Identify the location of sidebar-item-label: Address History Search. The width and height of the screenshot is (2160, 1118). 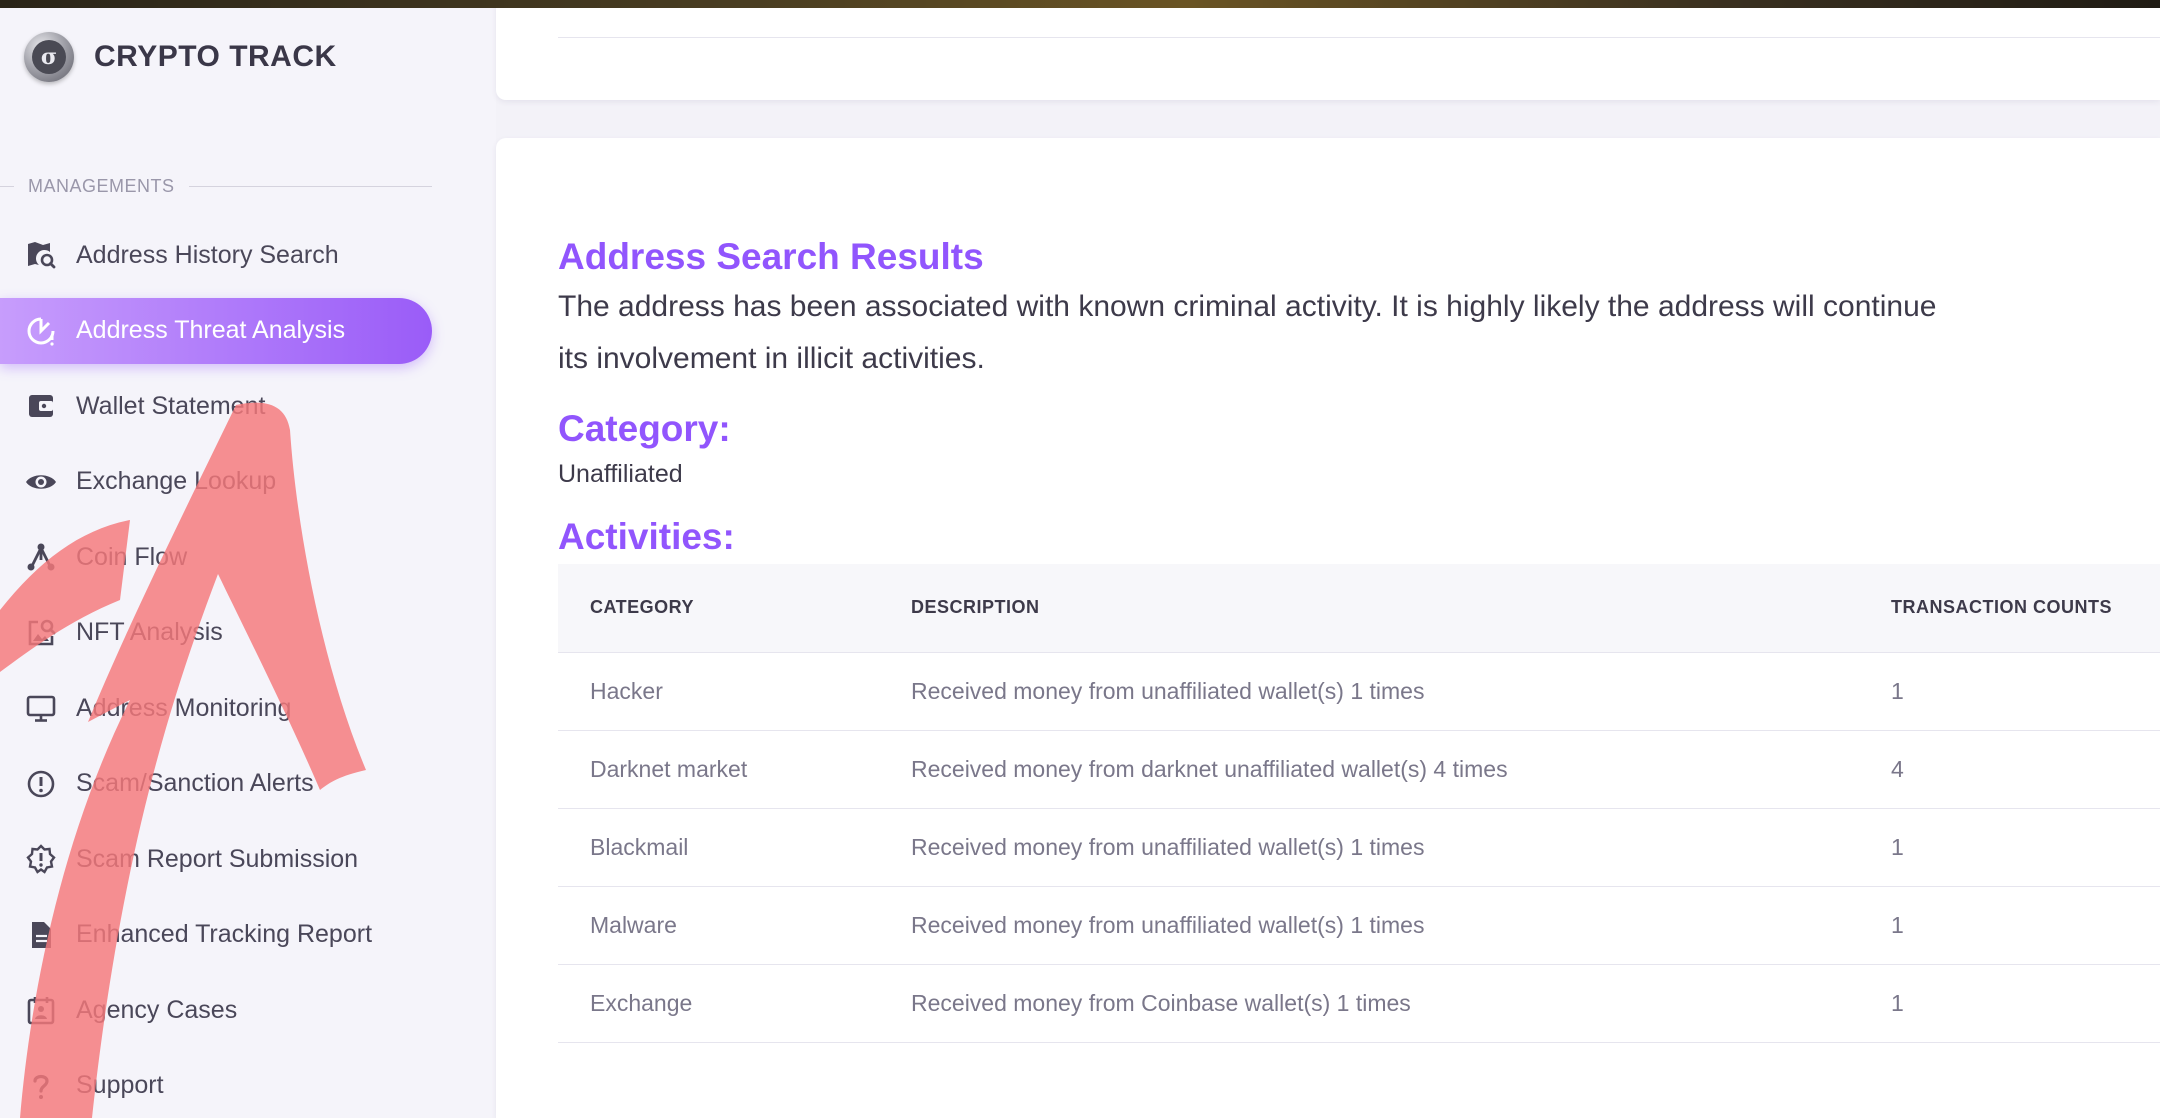
(207, 254).